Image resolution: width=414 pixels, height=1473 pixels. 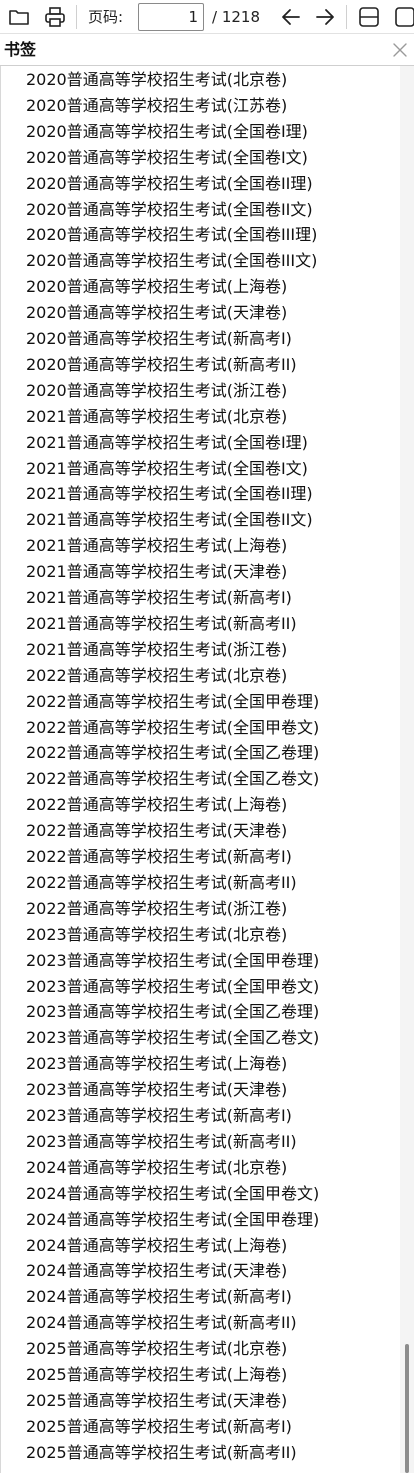 I want to click on bookmark-item: 2025普通高等学校招生考试(新高考I), so click(x=159, y=1427).